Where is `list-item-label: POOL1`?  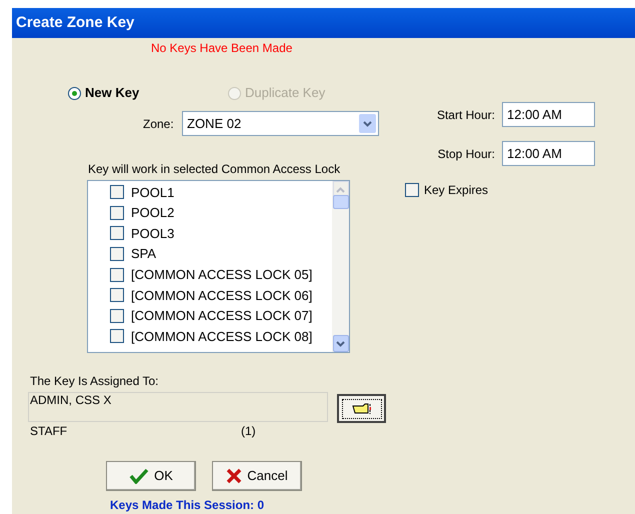
list-item-label: POOL1 is located at coordinates (152, 193).